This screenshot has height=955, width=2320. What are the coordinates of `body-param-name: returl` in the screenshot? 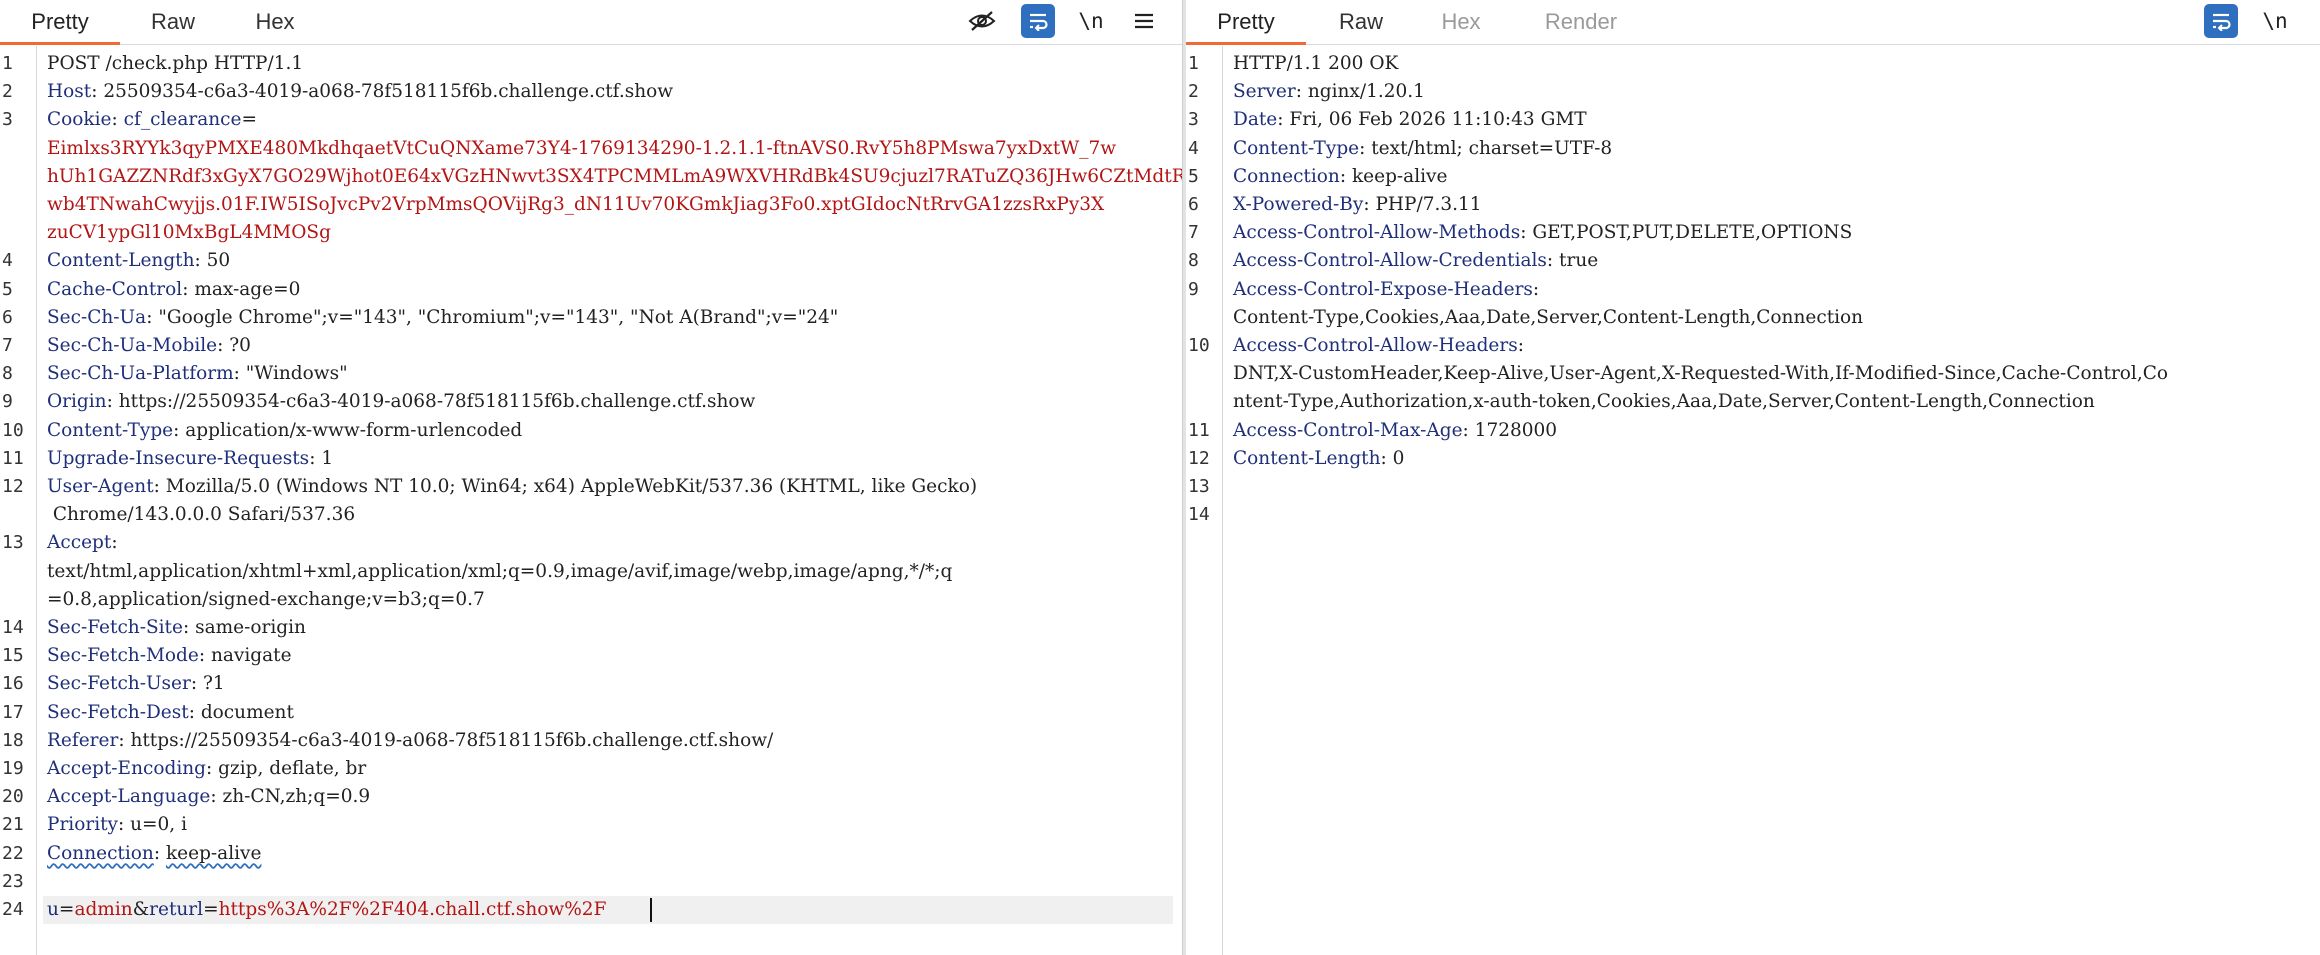 It's located at (176, 909).